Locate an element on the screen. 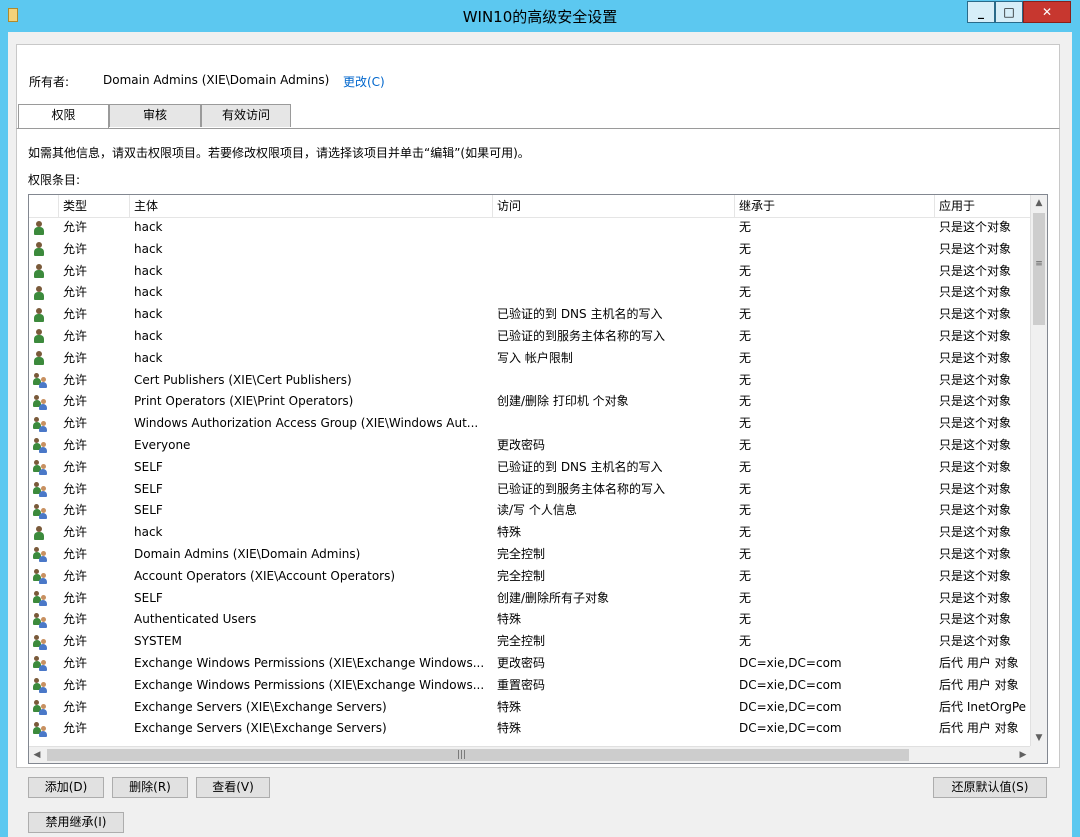 The height and width of the screenshot is (837, 1080). header-access: 访问 is located at coordinates (614, 206).